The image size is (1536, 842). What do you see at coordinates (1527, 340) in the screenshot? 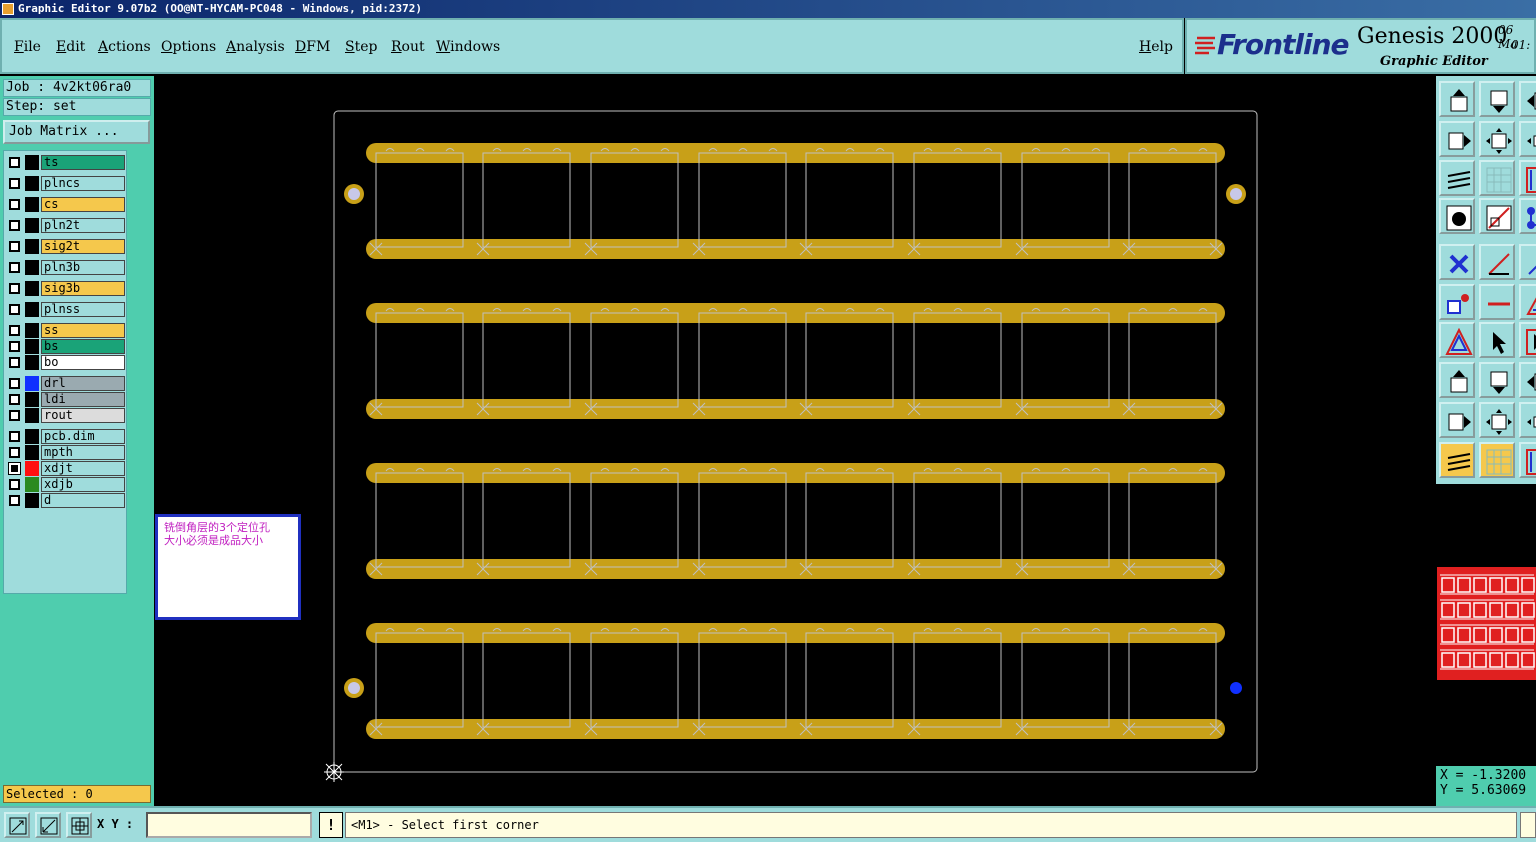
I see `select-box-pointer-tool` at bounding box center [1527, 340].